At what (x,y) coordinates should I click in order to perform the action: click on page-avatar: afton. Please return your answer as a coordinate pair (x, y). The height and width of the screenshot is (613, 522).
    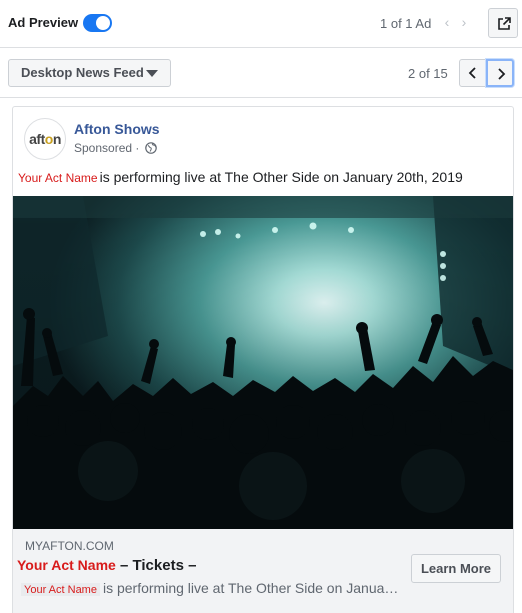
    Looking at the image, I should click on (45, 139).